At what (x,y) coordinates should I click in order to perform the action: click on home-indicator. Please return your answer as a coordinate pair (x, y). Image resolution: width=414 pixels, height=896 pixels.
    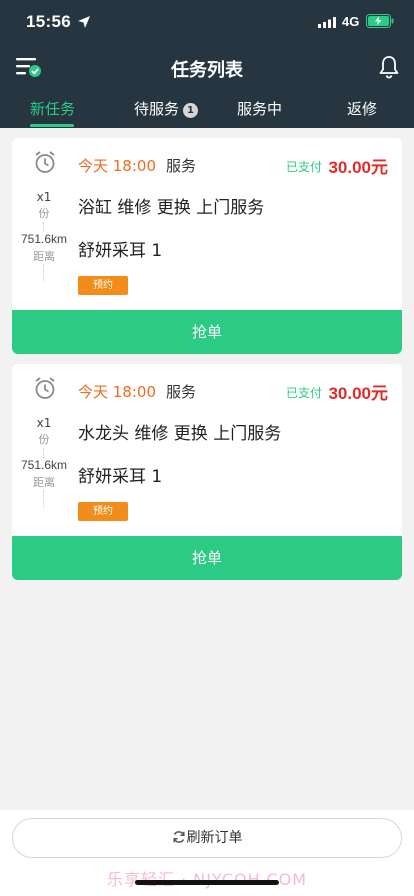
    Looking at the image, I should click on (207, 882).